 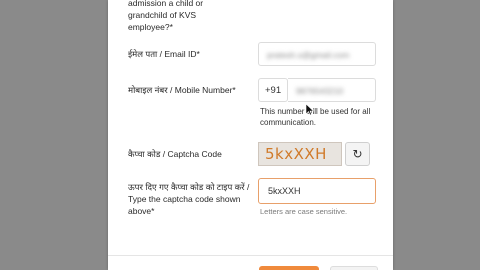 I want to click on divider, so click(x=250, y=255).